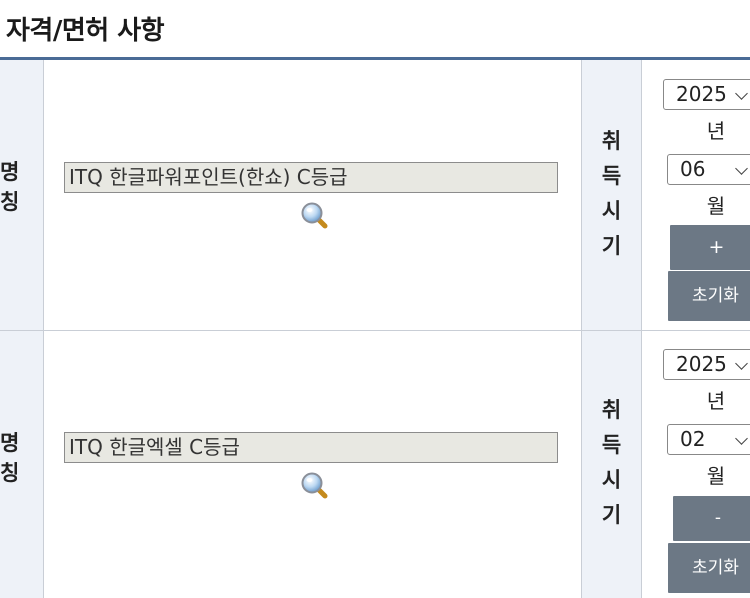  Describe the element at coordinates (710, 247) in the screenshot. I see `add-row-button: +` at that location.